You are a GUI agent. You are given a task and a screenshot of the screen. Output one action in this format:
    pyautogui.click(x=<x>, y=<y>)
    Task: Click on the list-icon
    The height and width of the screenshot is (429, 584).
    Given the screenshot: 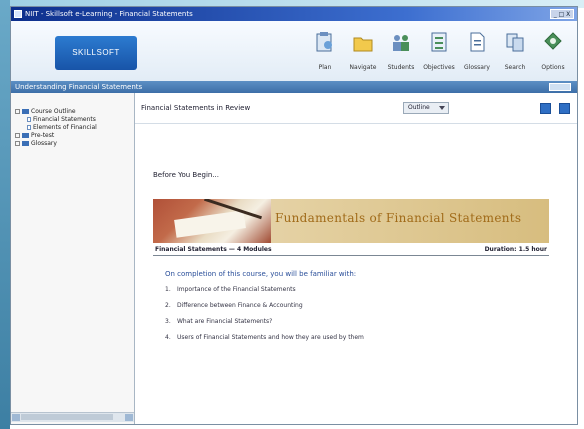 What is the action you would take?
    pyautogui.click(x=439, y=42)
    